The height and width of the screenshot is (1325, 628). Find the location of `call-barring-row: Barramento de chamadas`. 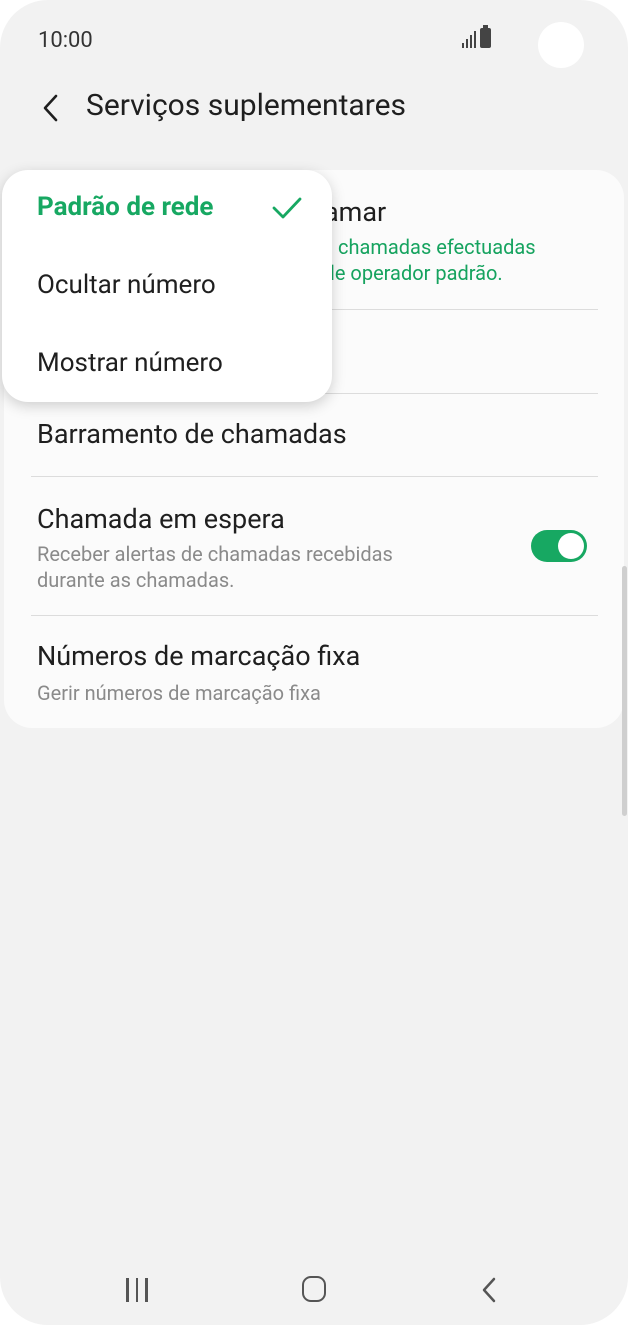

call-barring-row: Barramento de chamadas is located at coordinates (314, 436).